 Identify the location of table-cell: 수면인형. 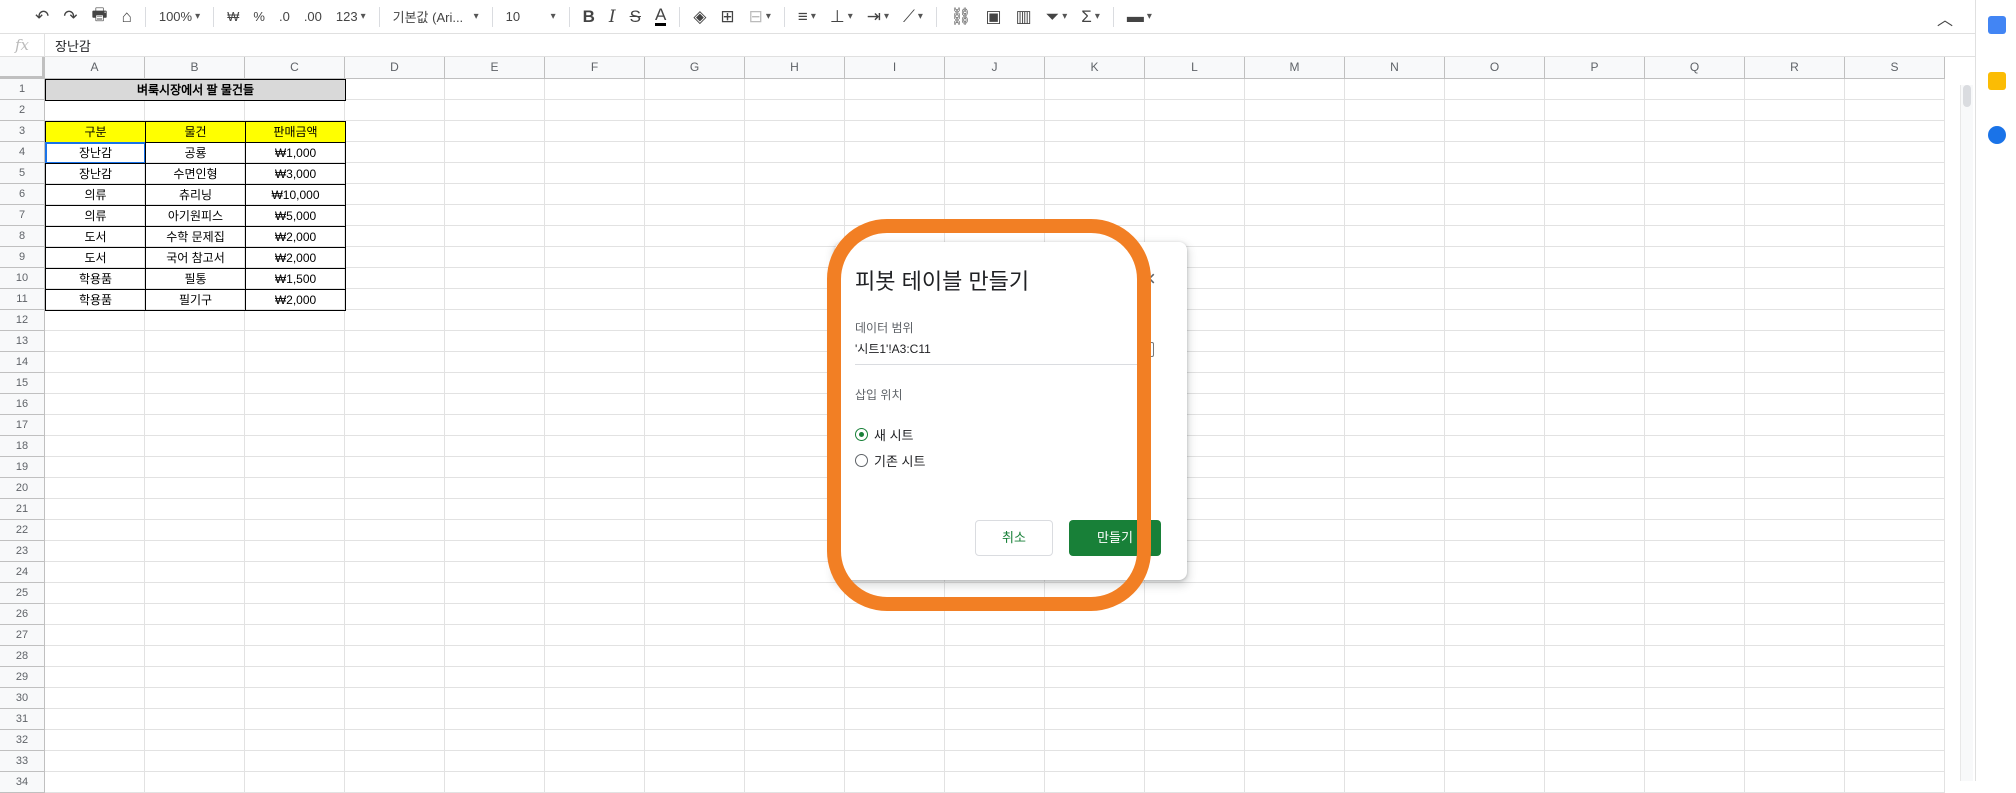
(195, 174).